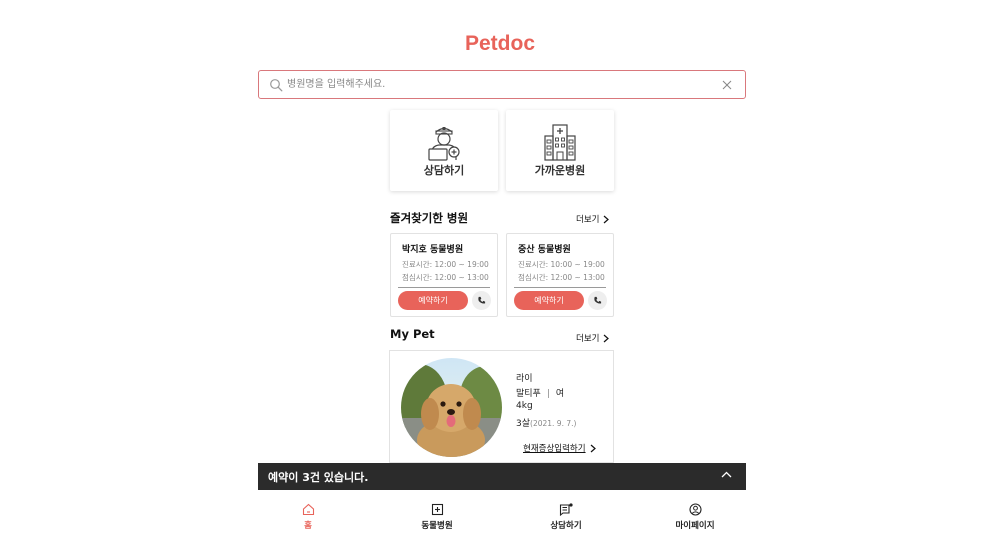  I want to click on pet-sex: 여, so click(560, 394).